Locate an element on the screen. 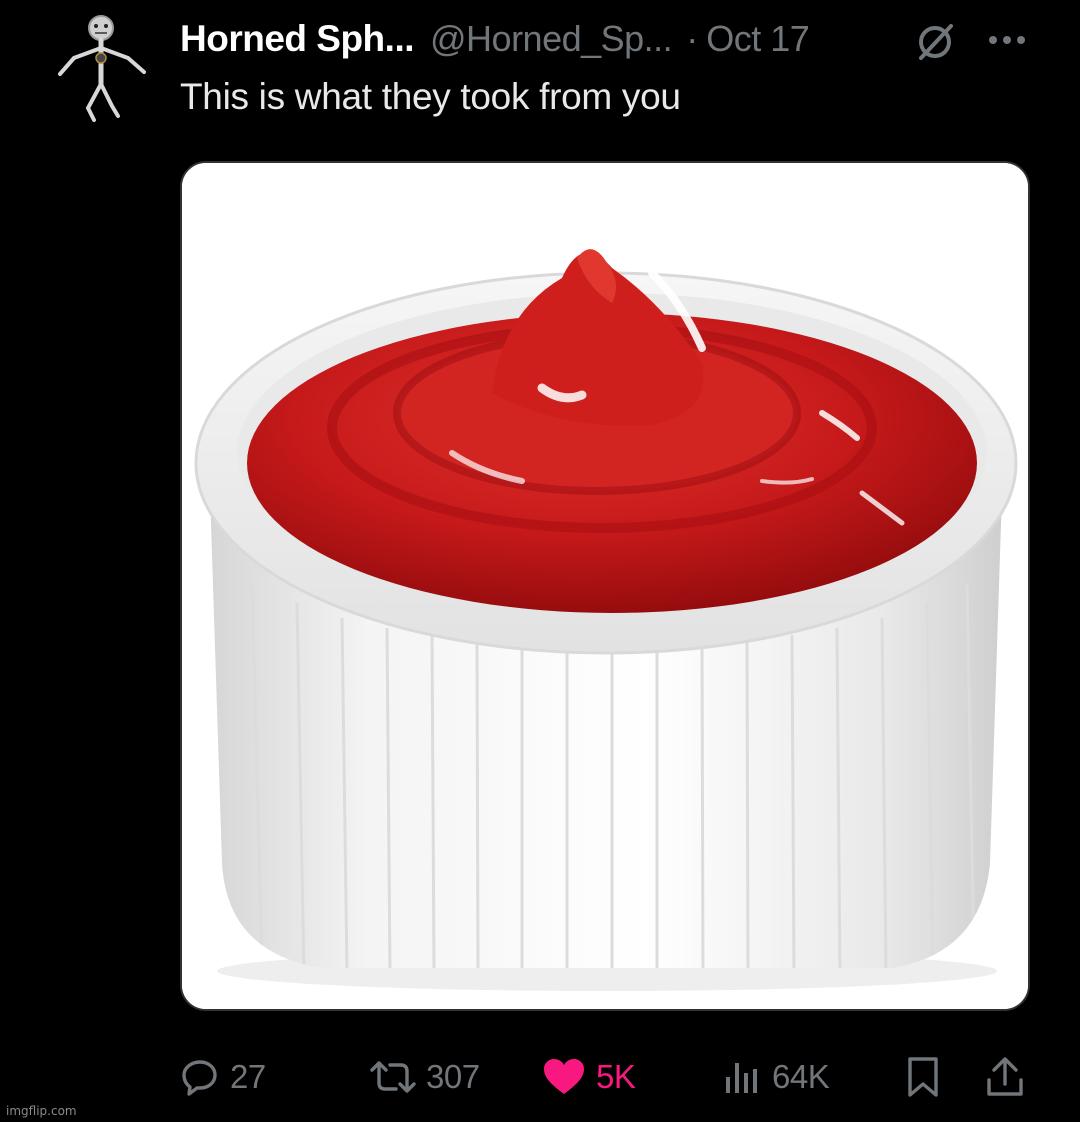 This screenshot has width=1080, height=1122. watermark: imgflip.com is located at coordinates (41, 1111).